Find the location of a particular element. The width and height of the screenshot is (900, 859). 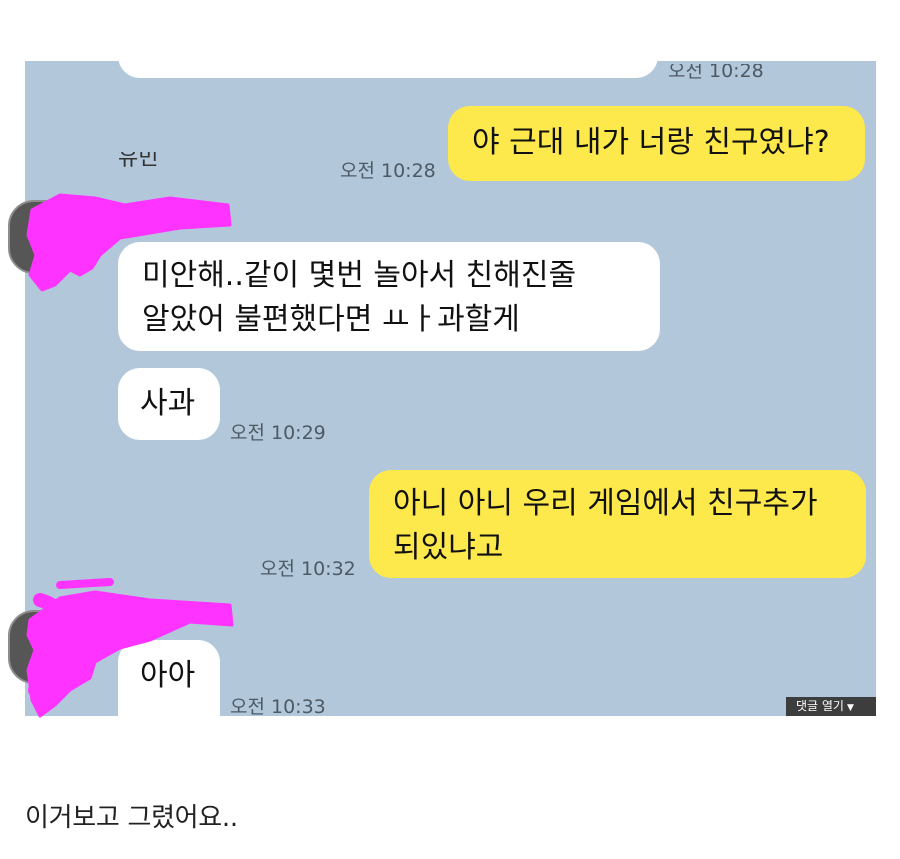

my-message-bubble: 아니 아니 우리 게임에서 친구추가 되있냐고 is located at coordinates (617, 524).